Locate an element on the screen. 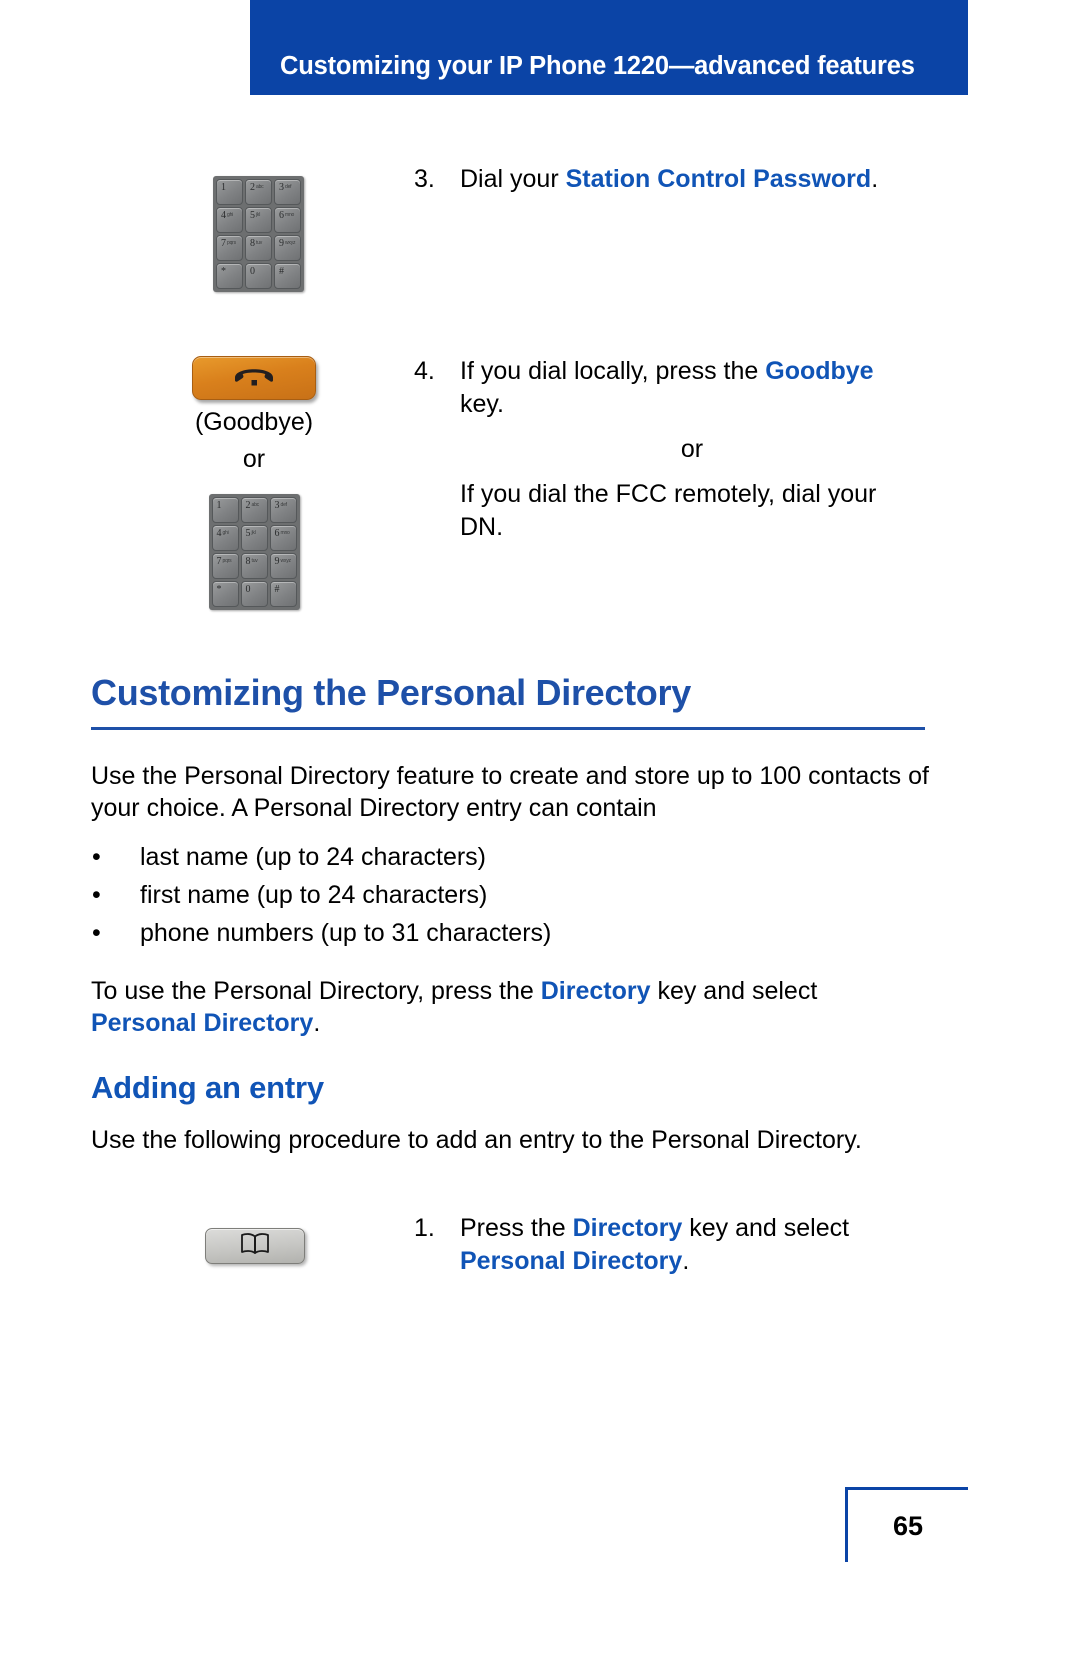  step-1-bold-personal-directory: Personal Directory is located at coordinates (571, 1261).